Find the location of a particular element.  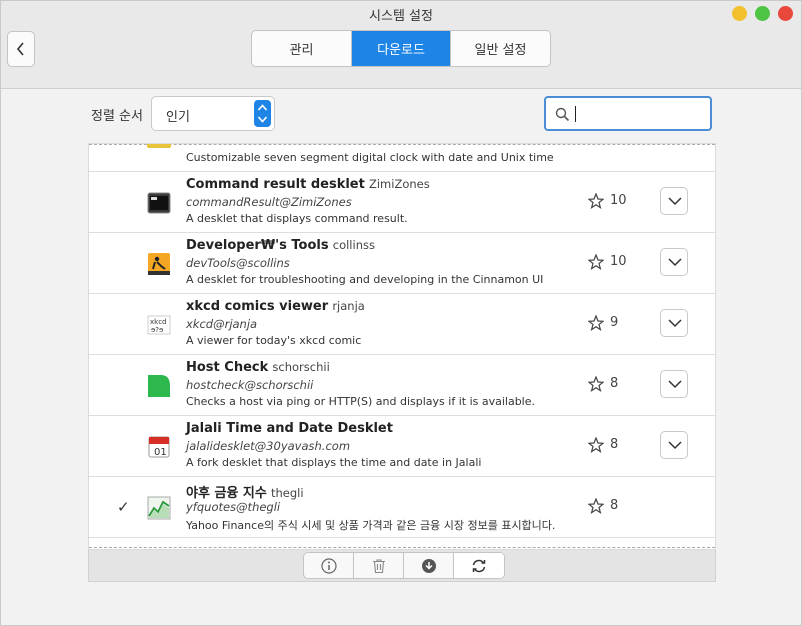

spice-uuid: hostcheck@schorschii is located at coordinates (250, 385).